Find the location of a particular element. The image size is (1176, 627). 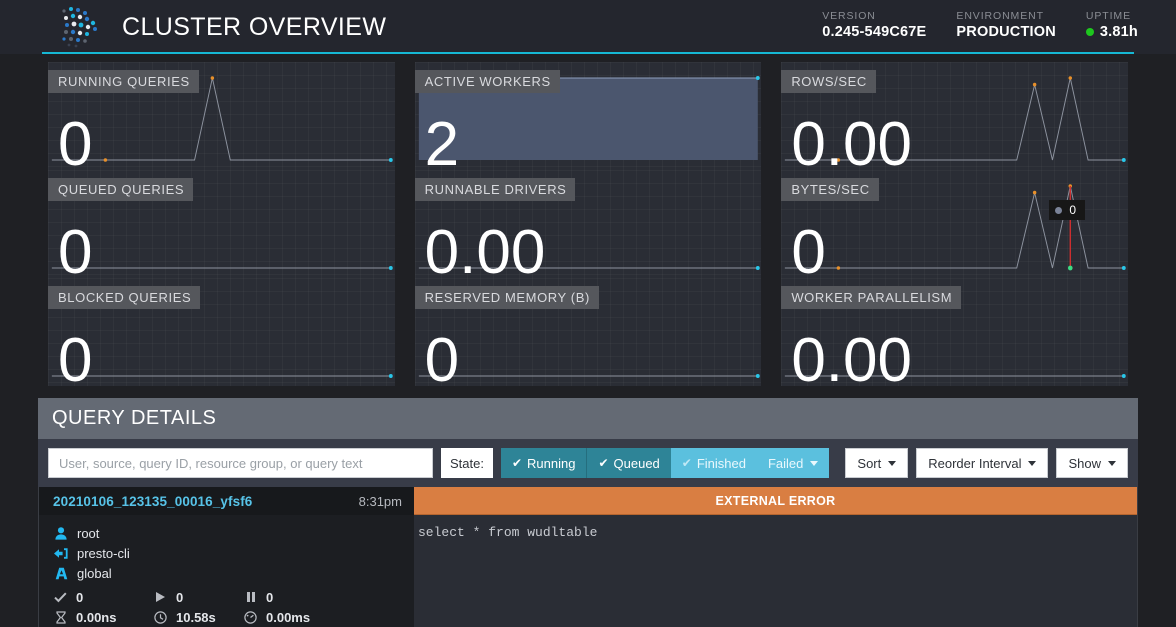

query-stat-hourglass: 0.00ns is located at coordinates (103, 617).